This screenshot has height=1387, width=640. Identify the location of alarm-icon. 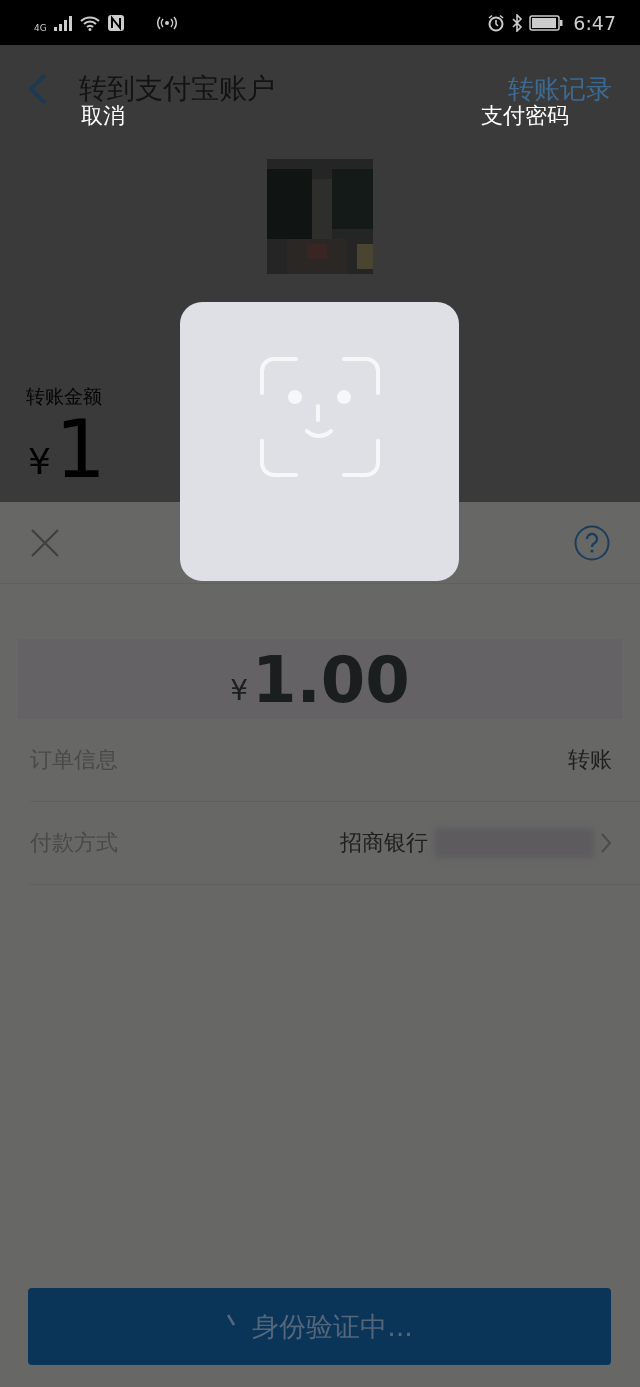
(496, 22).